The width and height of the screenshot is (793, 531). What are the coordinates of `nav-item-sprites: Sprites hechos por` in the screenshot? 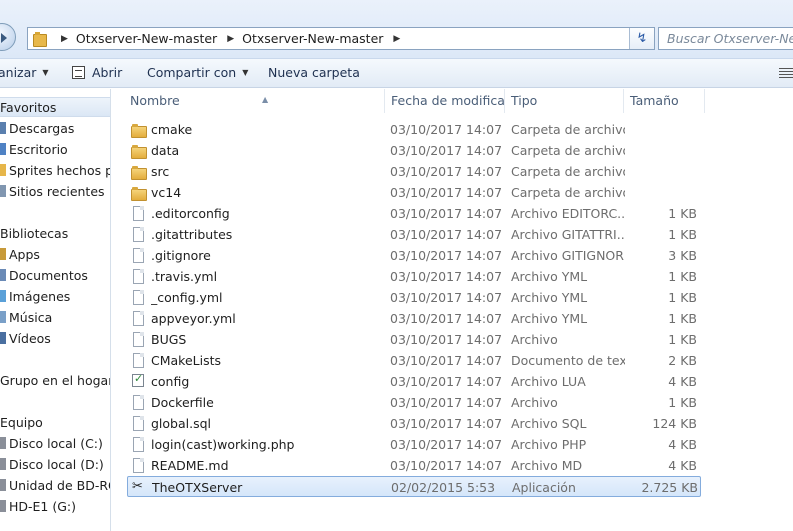 It's located at (55, 170).